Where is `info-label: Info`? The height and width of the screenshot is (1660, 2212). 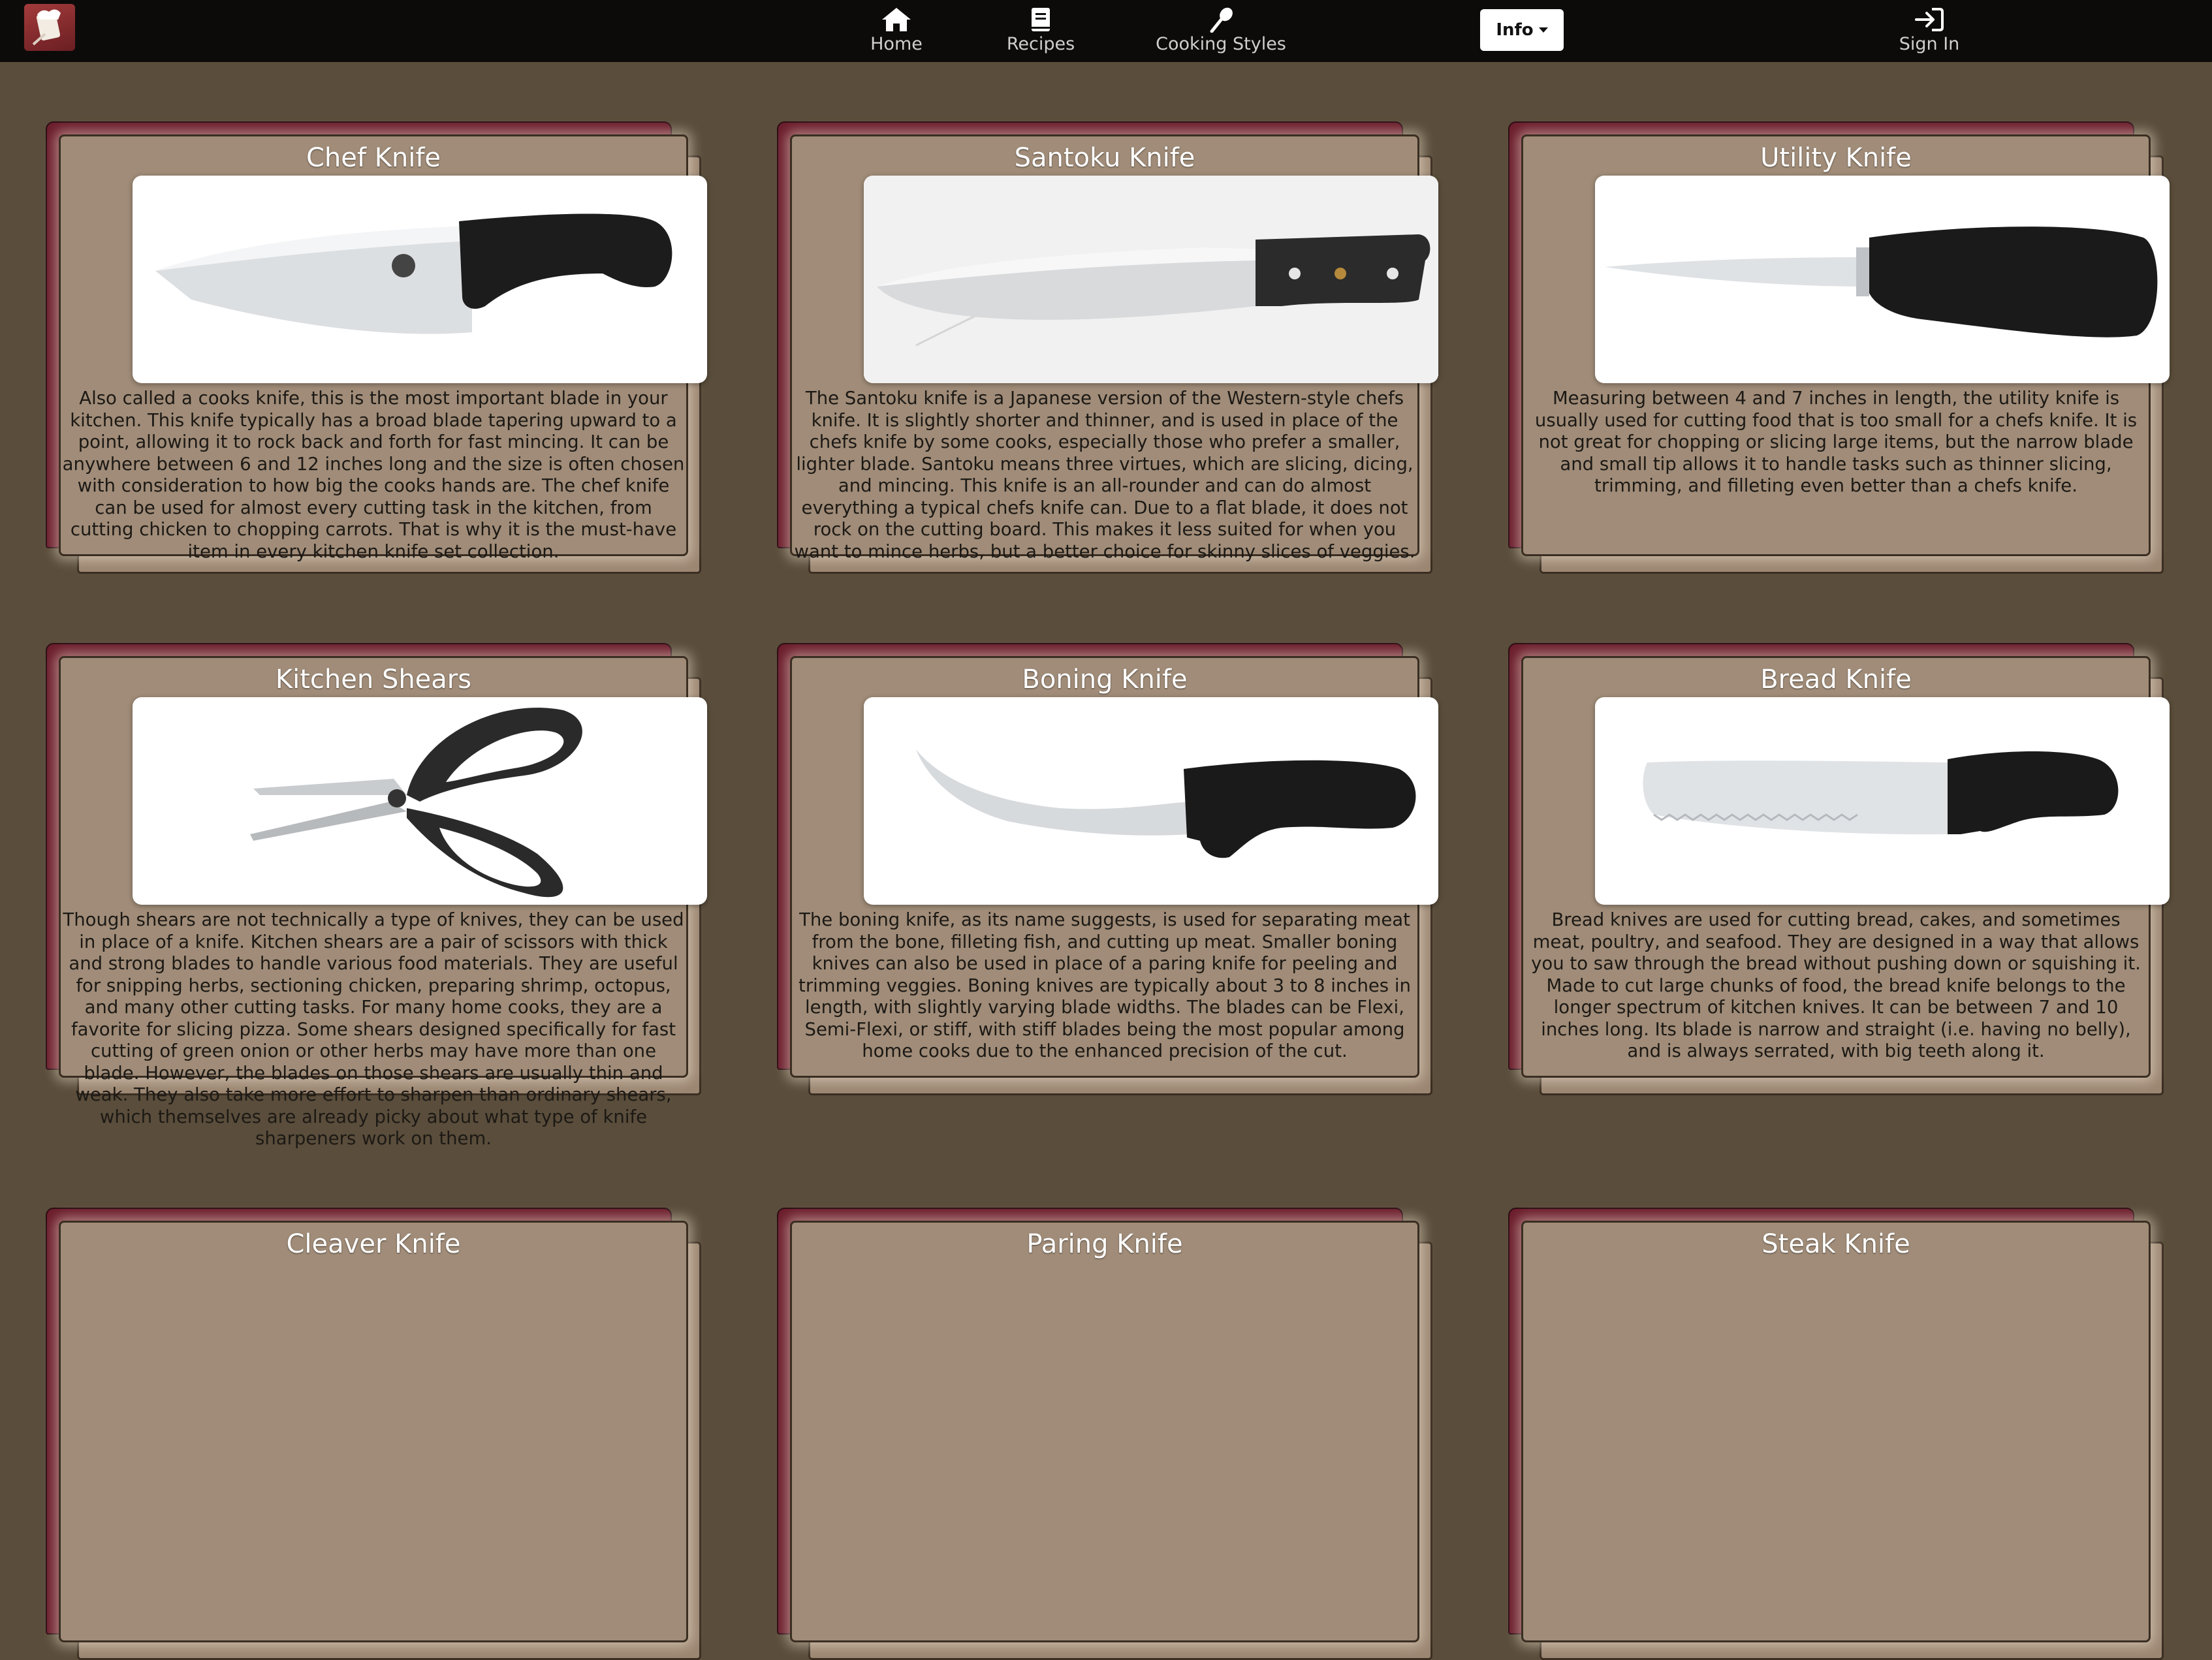 info-label: Info is located at coordinates (1515, 30).